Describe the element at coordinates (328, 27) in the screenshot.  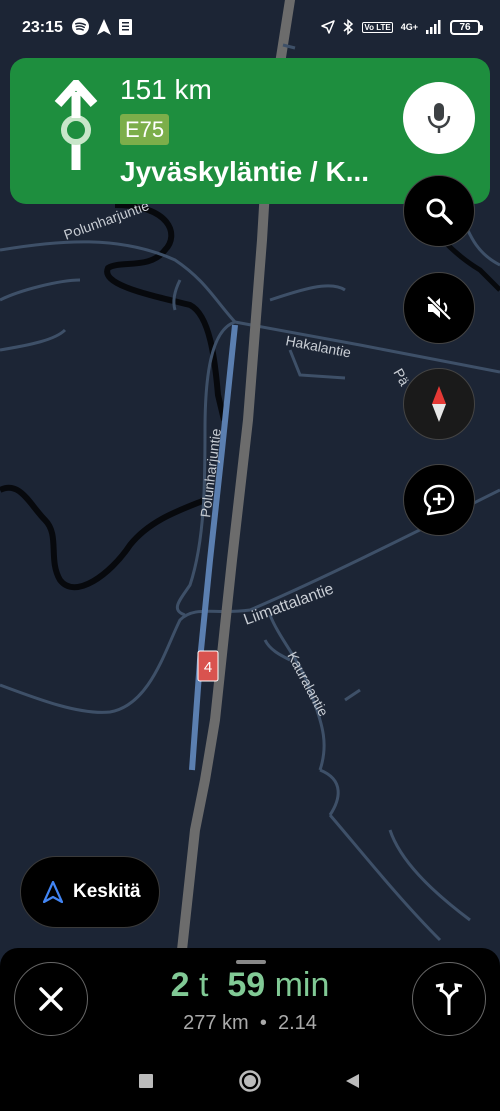
I see `location-icon` at that location.